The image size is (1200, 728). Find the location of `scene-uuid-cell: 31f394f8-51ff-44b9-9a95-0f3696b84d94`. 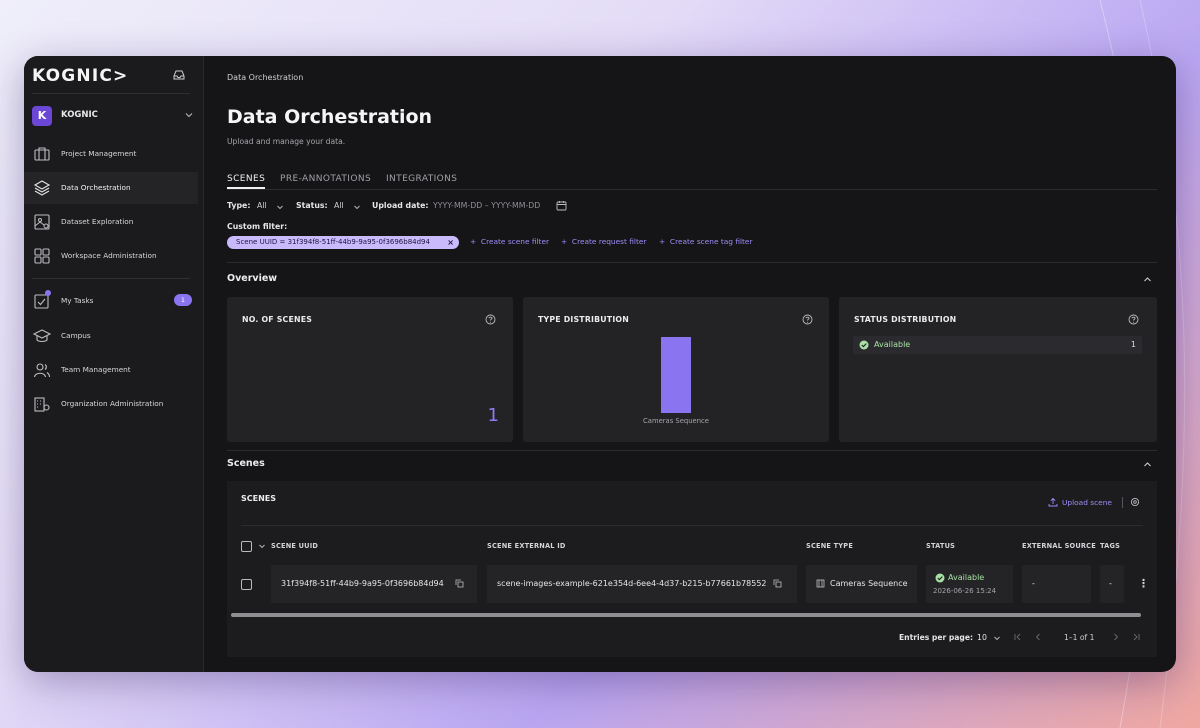

scene-uuid-cell: 31f394f8-51ff-44b9-9a95-0f3696b84d94 is located at coordinates (374, 584).